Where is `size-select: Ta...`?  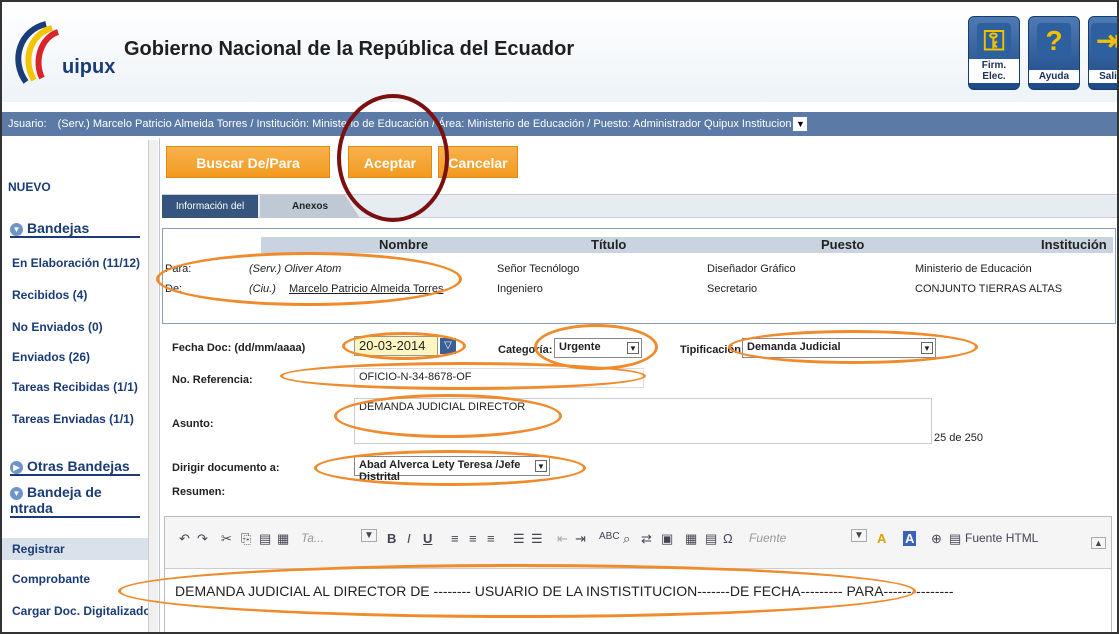 size-select: Ta... is located at coordinates (312, 538).